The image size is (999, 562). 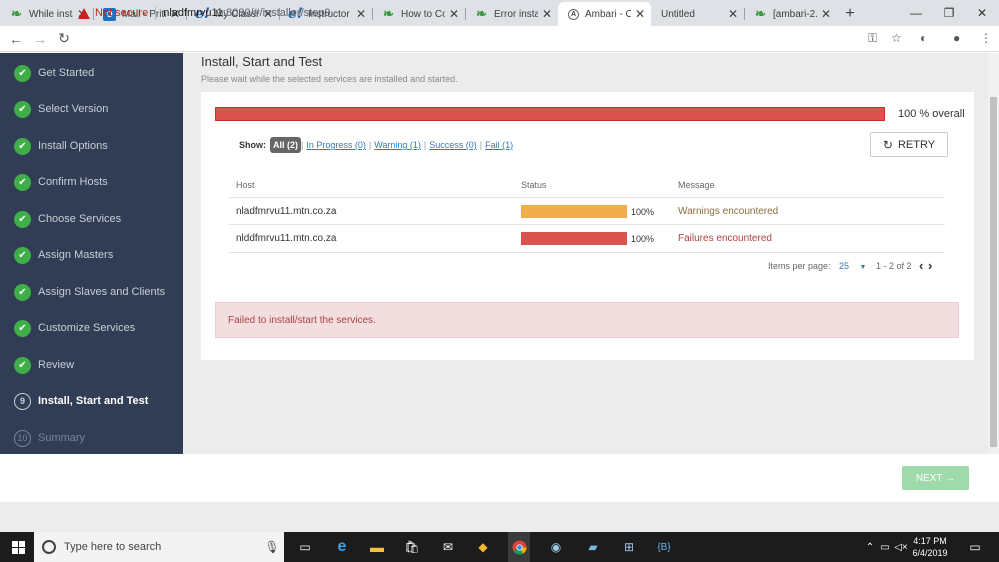 What do you see at coordinates (272, 547) in the screenshot?
I see `microphone-icon: 🎙` at bounding box center [272, 547].